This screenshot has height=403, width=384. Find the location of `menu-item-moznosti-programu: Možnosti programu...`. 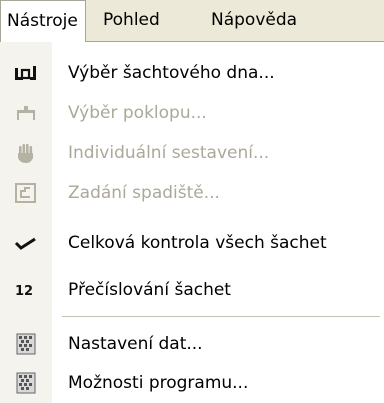

menu-item-moznosti-programu: Možnosti programu... is located at coordinates (192, 383).